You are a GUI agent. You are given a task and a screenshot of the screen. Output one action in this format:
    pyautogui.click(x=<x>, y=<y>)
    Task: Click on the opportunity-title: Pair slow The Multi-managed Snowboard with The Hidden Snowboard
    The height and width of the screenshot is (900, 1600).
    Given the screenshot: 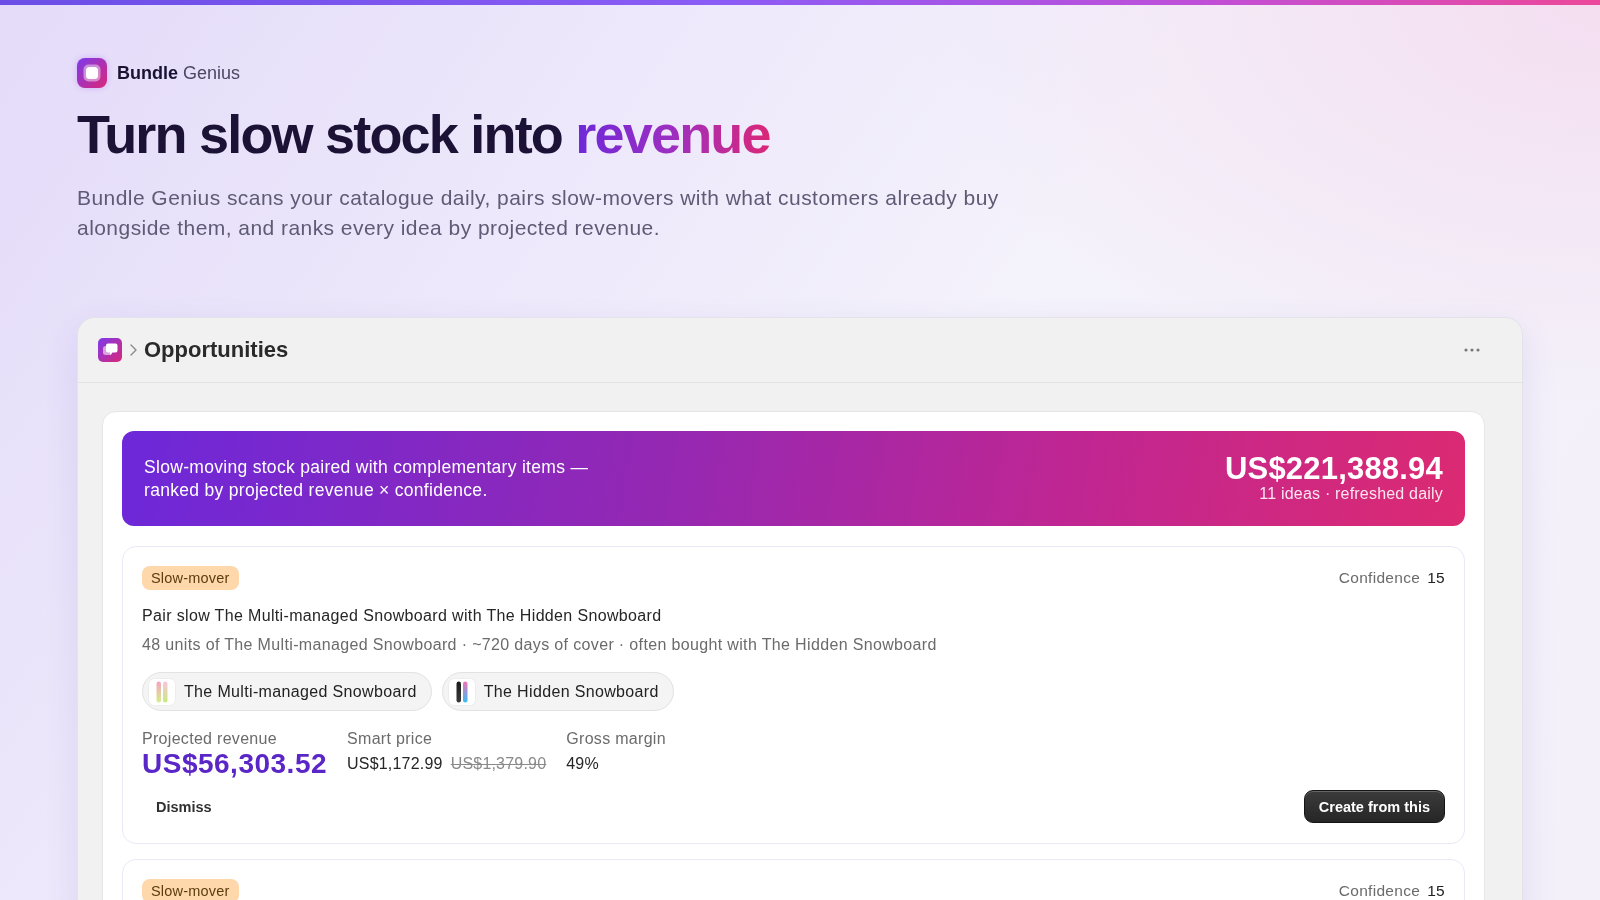 What is the action you would take?
    pyautogui.click(x=402, y=616)
    